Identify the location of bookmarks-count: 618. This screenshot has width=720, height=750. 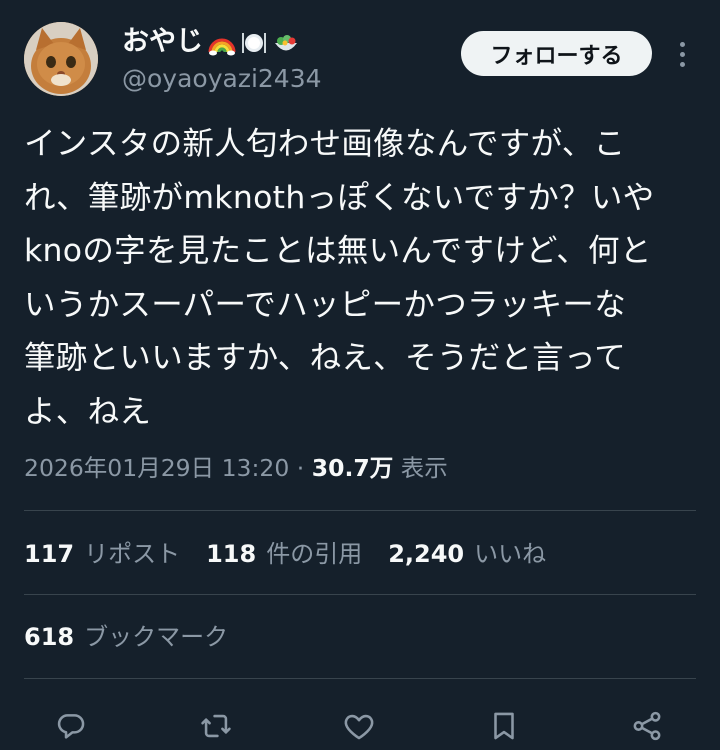
(49, 637).